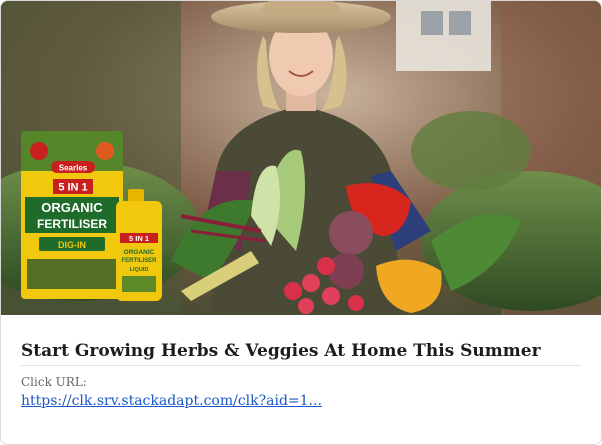  I want to click on fertiliser-bag: Searles 5 IN 1 ORGANIC FERTILISER DIG-IN, so click(72, 215).